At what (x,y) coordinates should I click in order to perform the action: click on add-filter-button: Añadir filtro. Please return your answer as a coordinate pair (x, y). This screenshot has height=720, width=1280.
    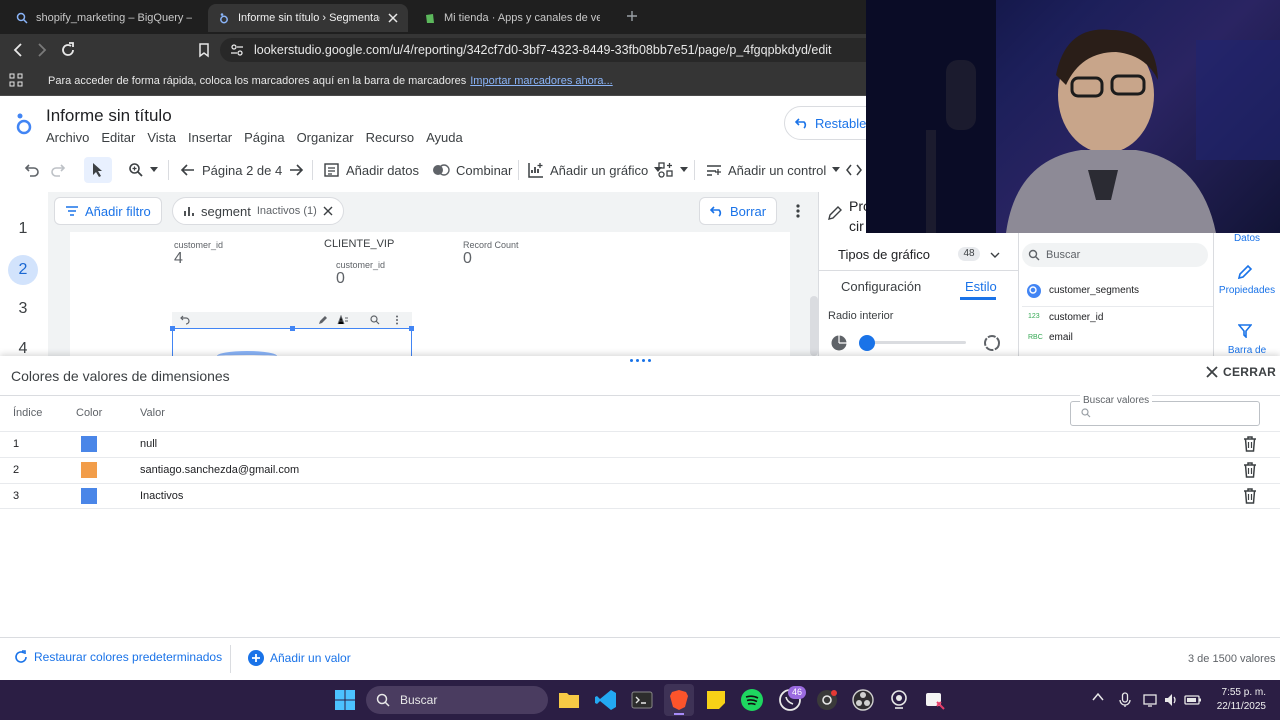
    Looking at the image, I should click on (108, 211).